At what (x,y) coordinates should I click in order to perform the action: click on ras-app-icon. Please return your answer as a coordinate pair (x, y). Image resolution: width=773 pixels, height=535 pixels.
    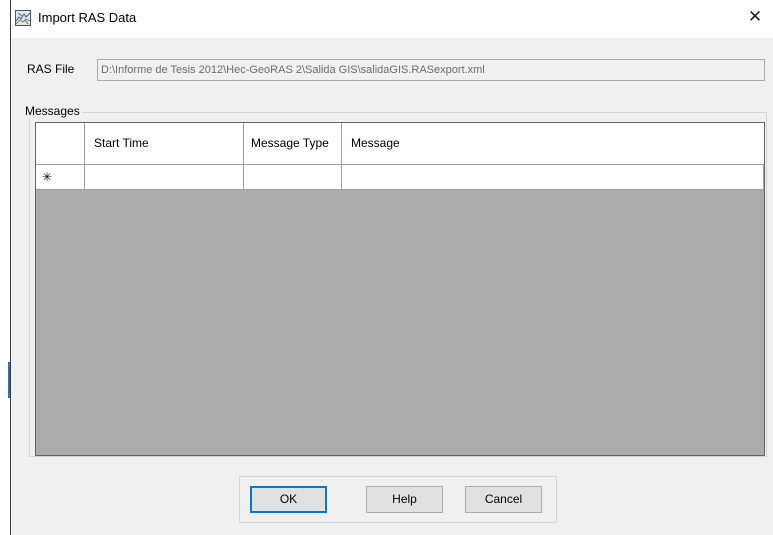
    Looking at the image, I should click on (23, 18).